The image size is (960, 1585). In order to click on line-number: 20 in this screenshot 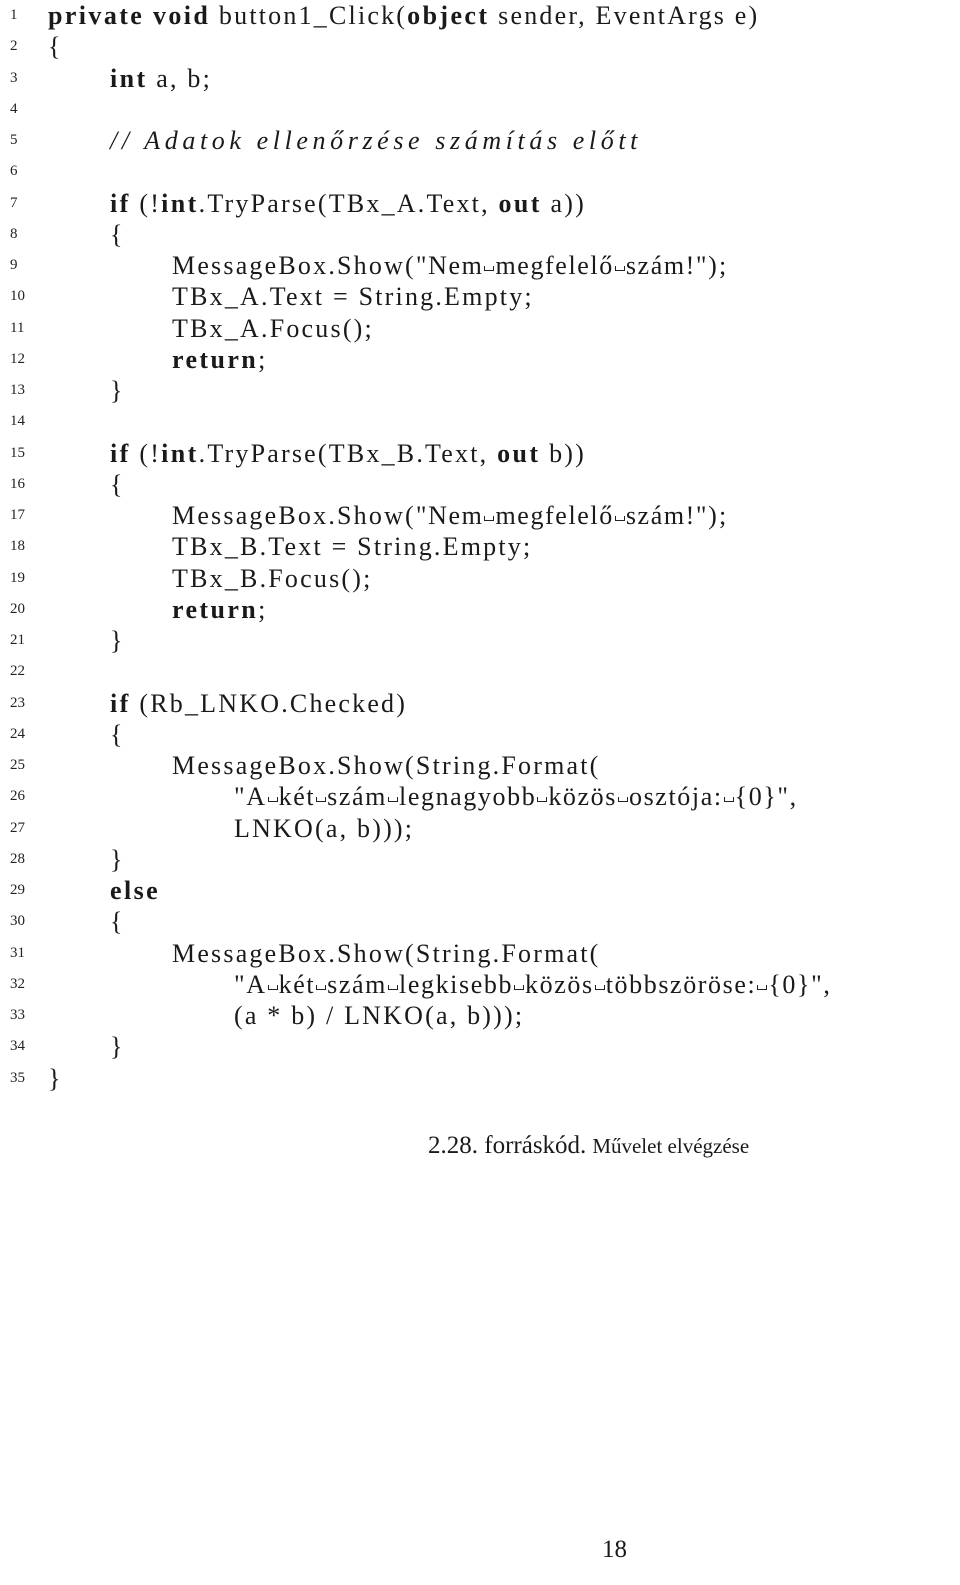, I will do `click(17, 608)`.